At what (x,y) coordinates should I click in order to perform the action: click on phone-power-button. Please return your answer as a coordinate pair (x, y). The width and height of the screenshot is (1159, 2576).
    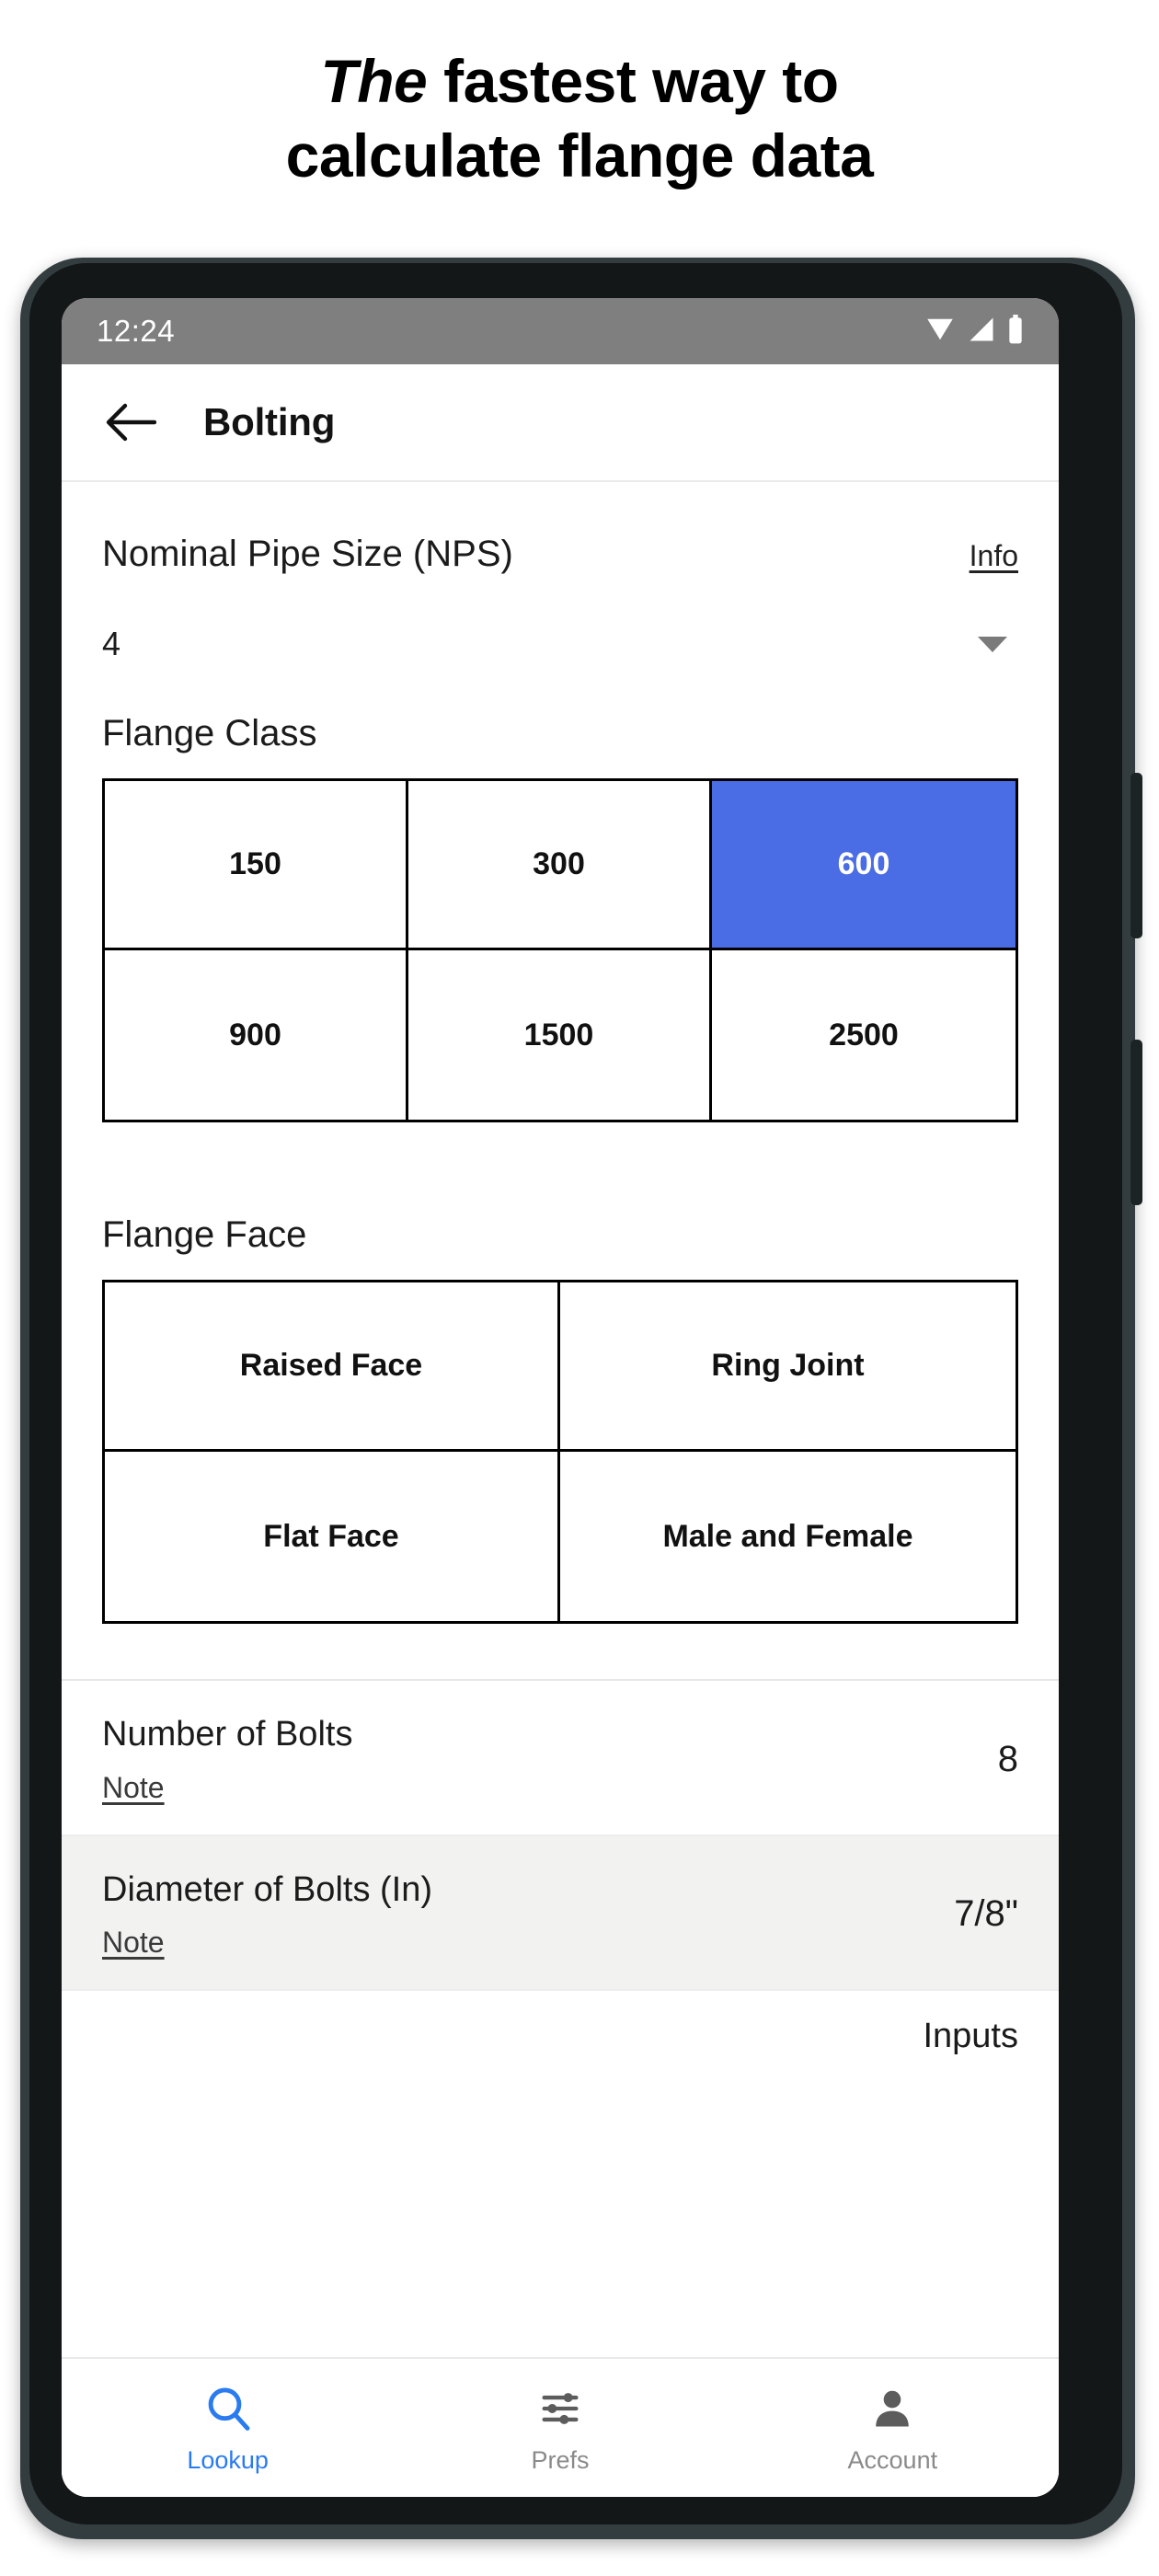
    Looking at the image, I should click on (1136, 1122).